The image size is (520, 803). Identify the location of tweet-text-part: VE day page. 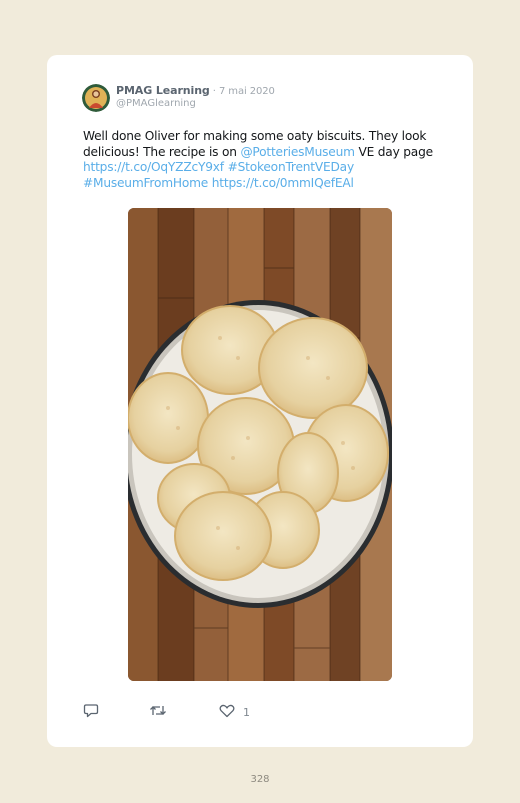
(393, 151).